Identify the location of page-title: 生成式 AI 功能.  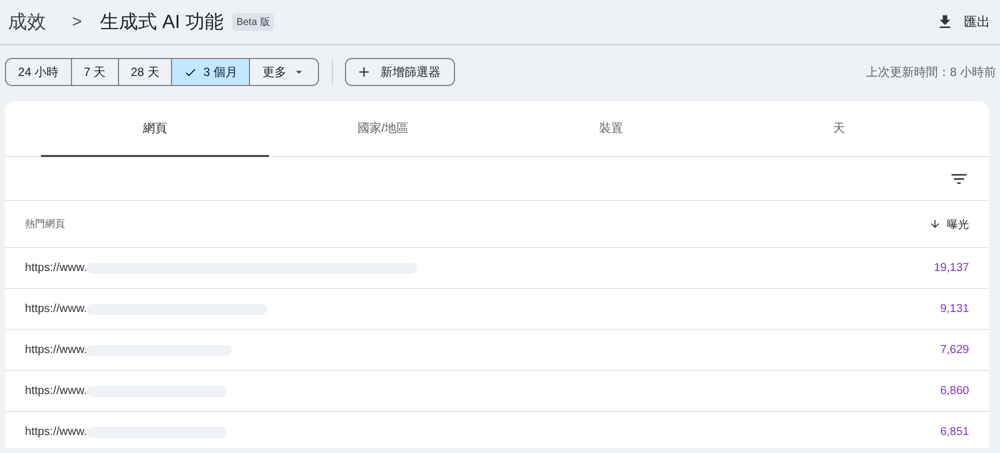
(162, 23).